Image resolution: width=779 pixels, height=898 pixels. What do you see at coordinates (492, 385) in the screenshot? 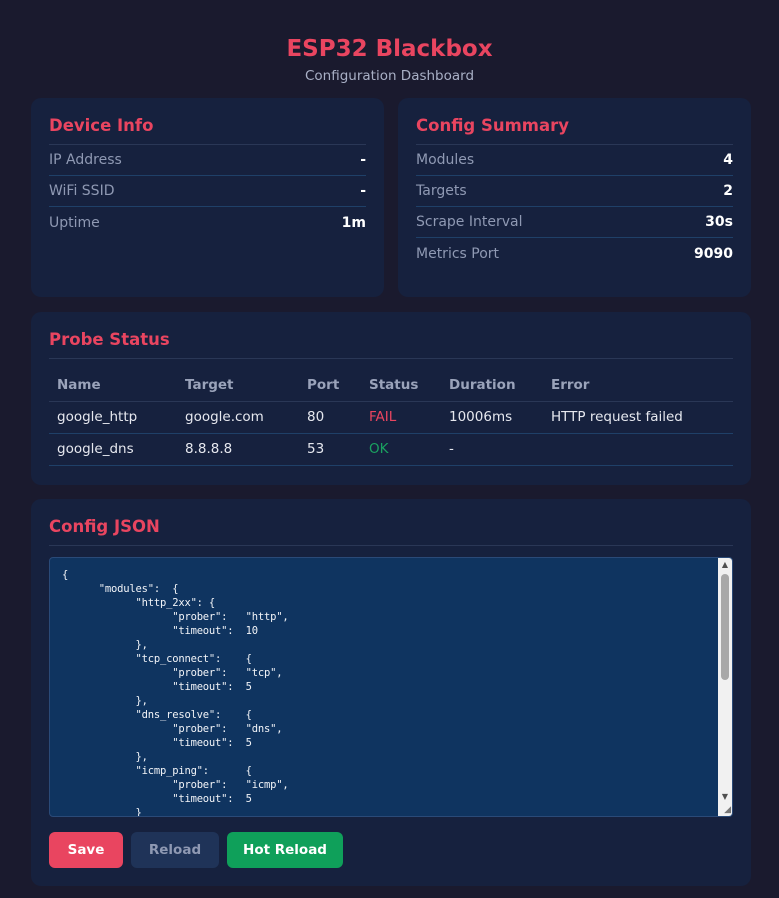
I see `column-header-duration: Duration` at bounding box center [492, 385].